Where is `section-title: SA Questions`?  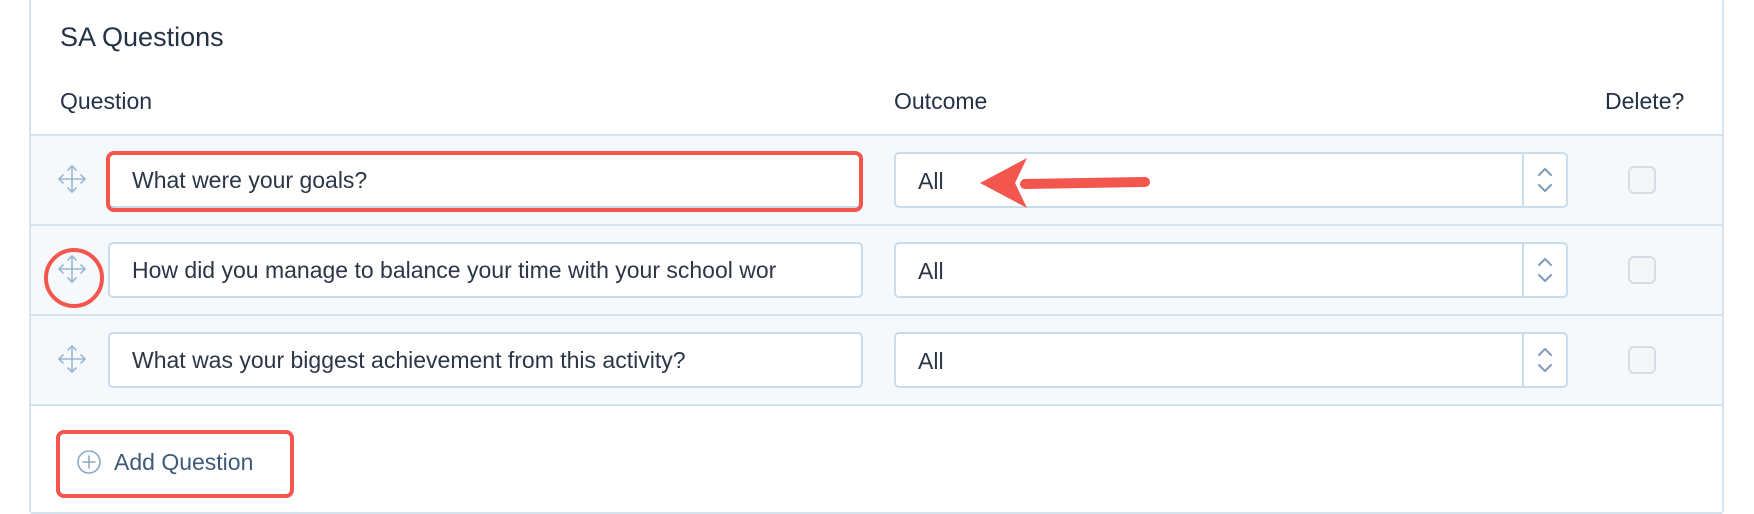
section-title: SA Questions is located at coordinates (142, 37).